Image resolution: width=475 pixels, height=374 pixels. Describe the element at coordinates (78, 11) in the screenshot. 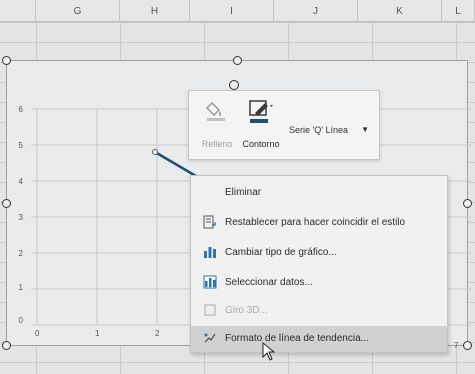

I see `column-header-g: G` at that location.